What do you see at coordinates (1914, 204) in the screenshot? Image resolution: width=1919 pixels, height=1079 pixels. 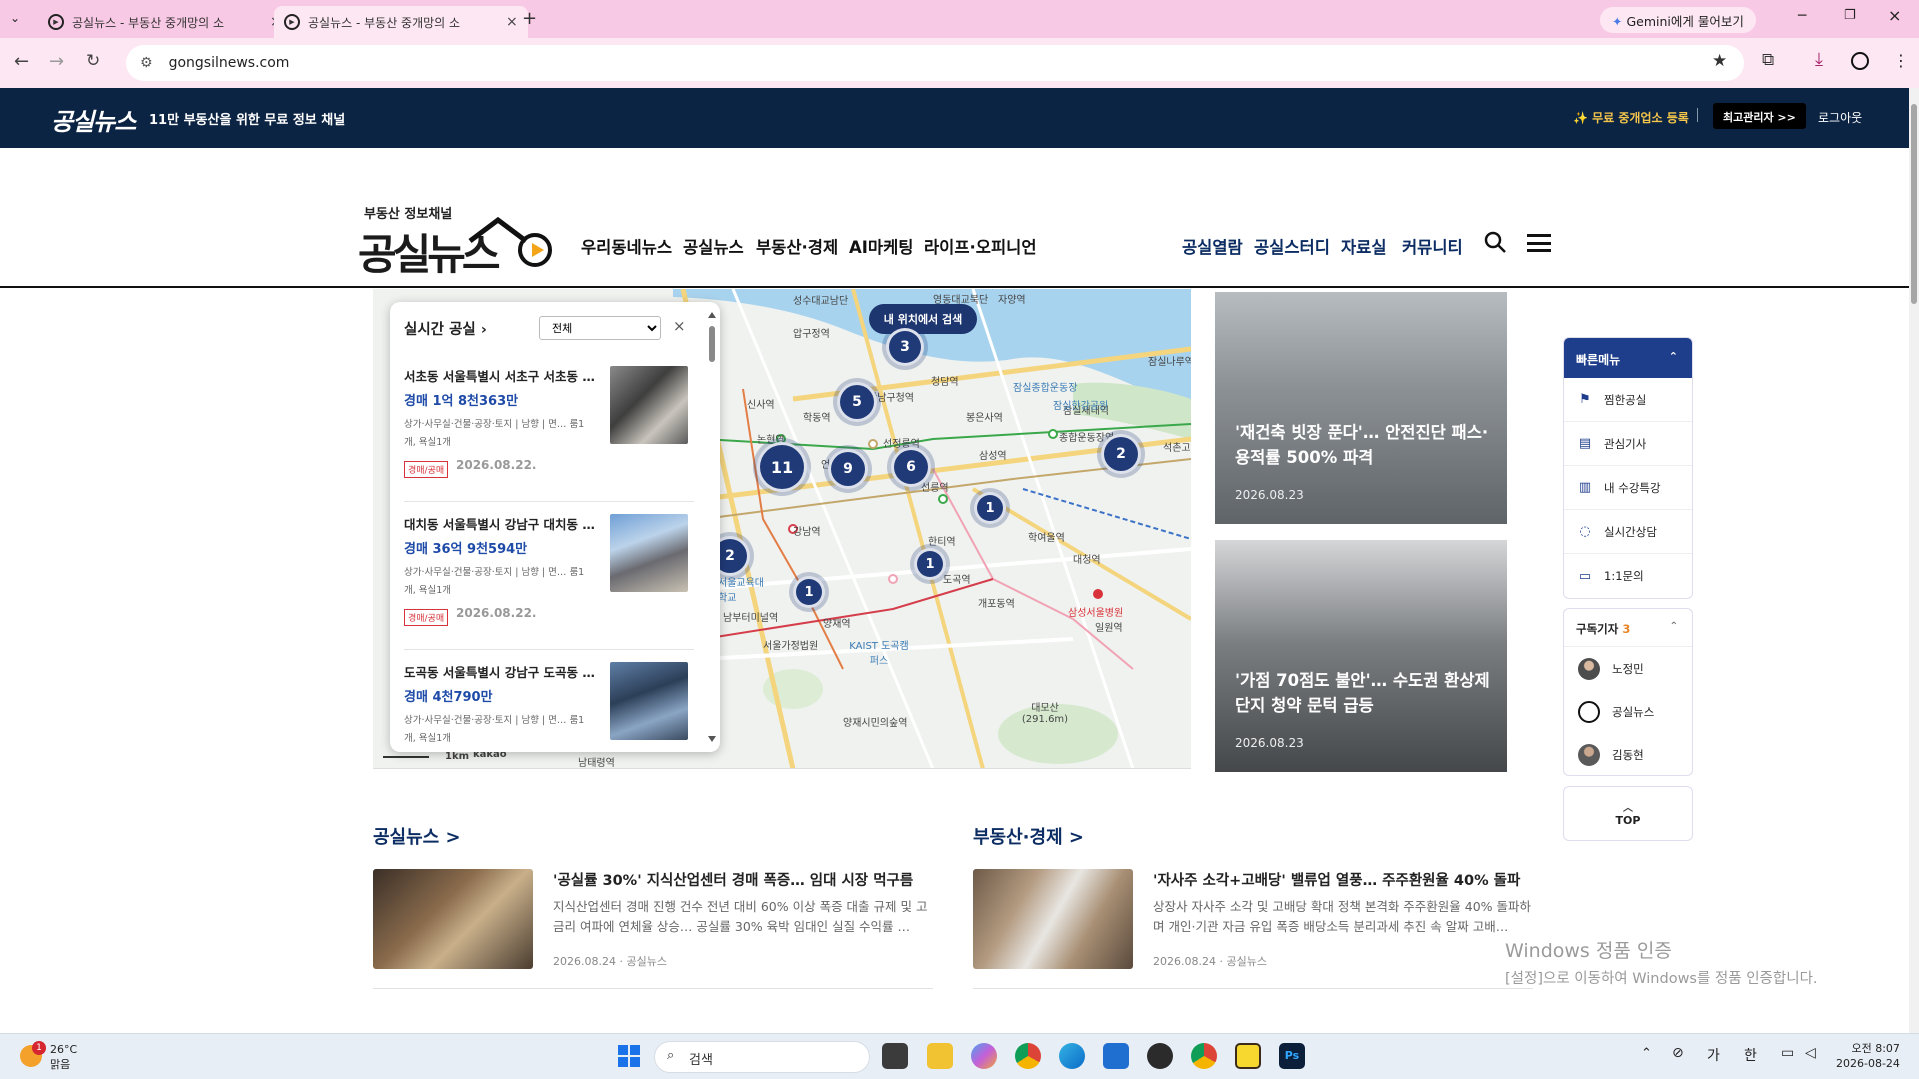 I see `scrollbar-thumb` at bounding box center [1914, 204].